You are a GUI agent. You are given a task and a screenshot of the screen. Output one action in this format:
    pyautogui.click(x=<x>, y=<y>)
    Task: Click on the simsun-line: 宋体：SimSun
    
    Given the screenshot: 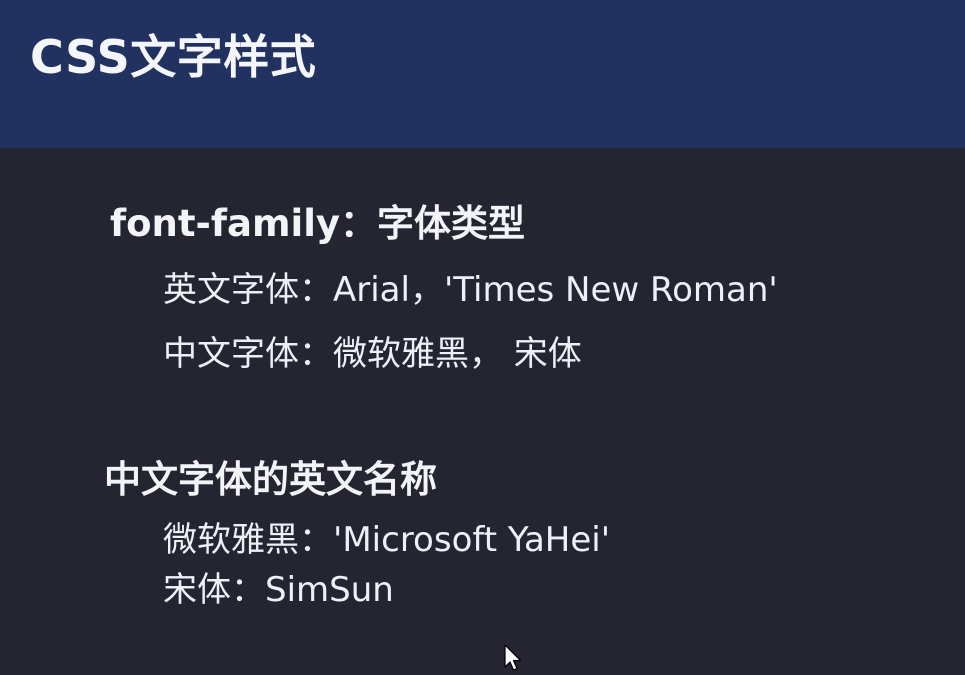 What is the action you would take?
    pyautogui.click(x=278, y=590)
    